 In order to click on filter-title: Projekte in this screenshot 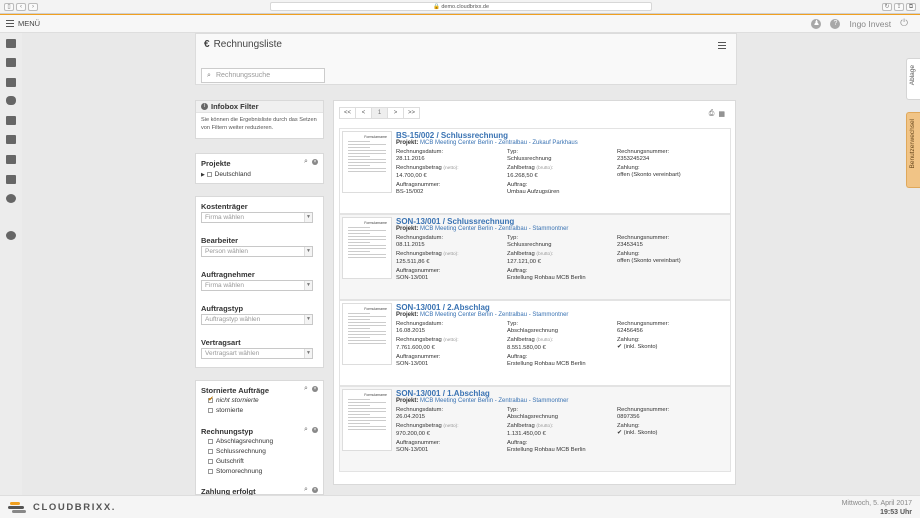, I will do `click(216, 163)`.